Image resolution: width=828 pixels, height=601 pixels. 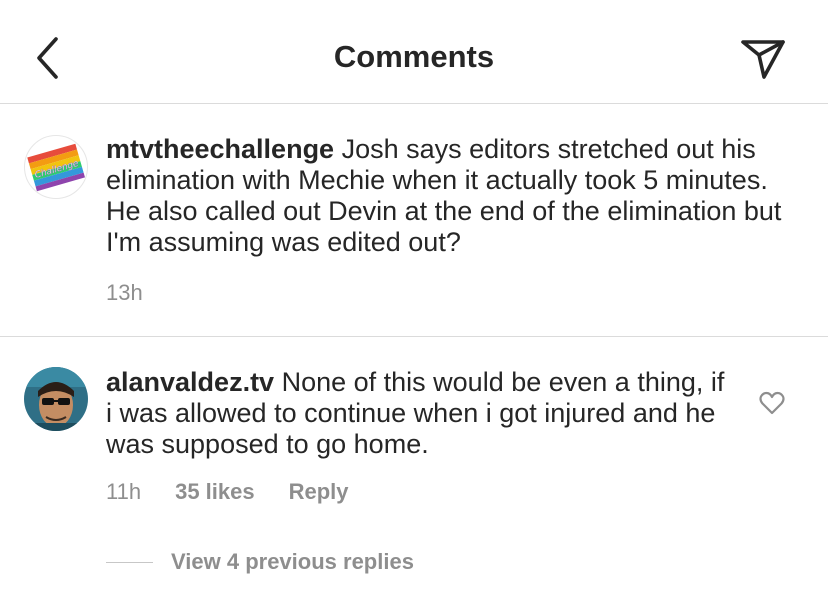 I want to click on heart-outline-icon, so click(x=772, y=403).